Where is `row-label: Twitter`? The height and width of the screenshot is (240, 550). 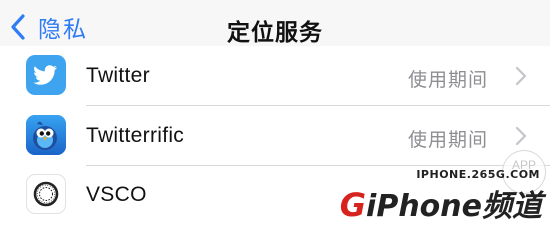
row-label: Twitter is located at coordinates (118, 75).